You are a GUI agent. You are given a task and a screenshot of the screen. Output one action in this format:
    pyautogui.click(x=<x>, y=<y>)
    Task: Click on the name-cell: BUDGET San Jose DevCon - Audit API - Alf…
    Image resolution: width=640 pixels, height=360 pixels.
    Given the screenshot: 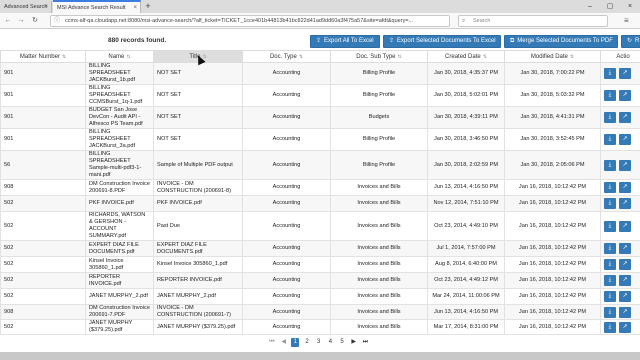 What is the action you would take?
    pyautogui.click(x=119, y=117)
    